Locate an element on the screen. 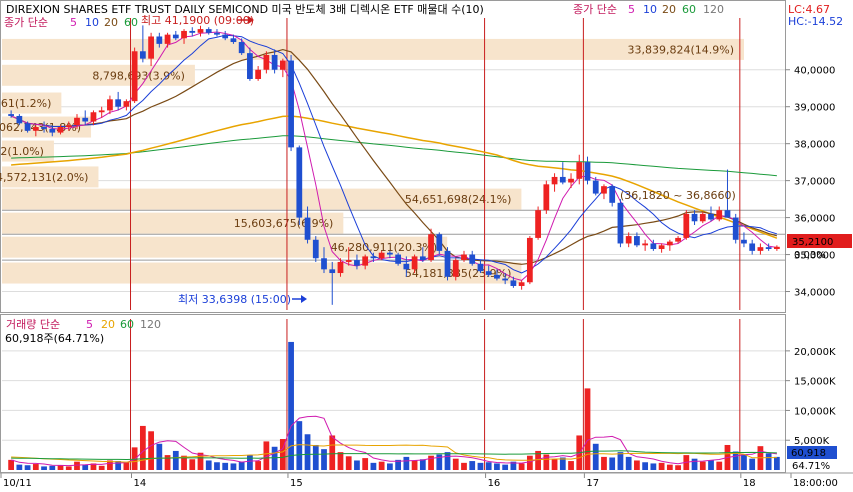 The height and width of the screenshot is (492, 853). volume-profile-label: 8,798,693(3.9%) is located at coordinates (138, 75).